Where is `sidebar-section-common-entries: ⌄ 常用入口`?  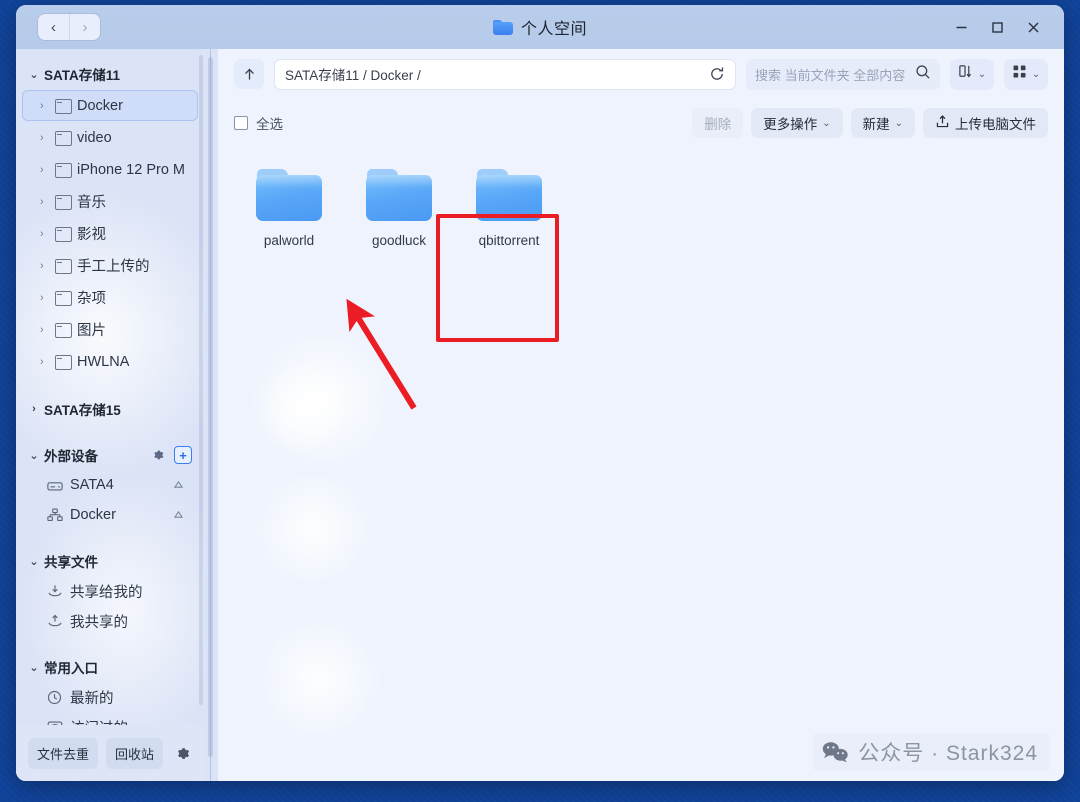
sidebar-section-common-entries: ⌄ 常用入口 is located at coordinates (110, 667).